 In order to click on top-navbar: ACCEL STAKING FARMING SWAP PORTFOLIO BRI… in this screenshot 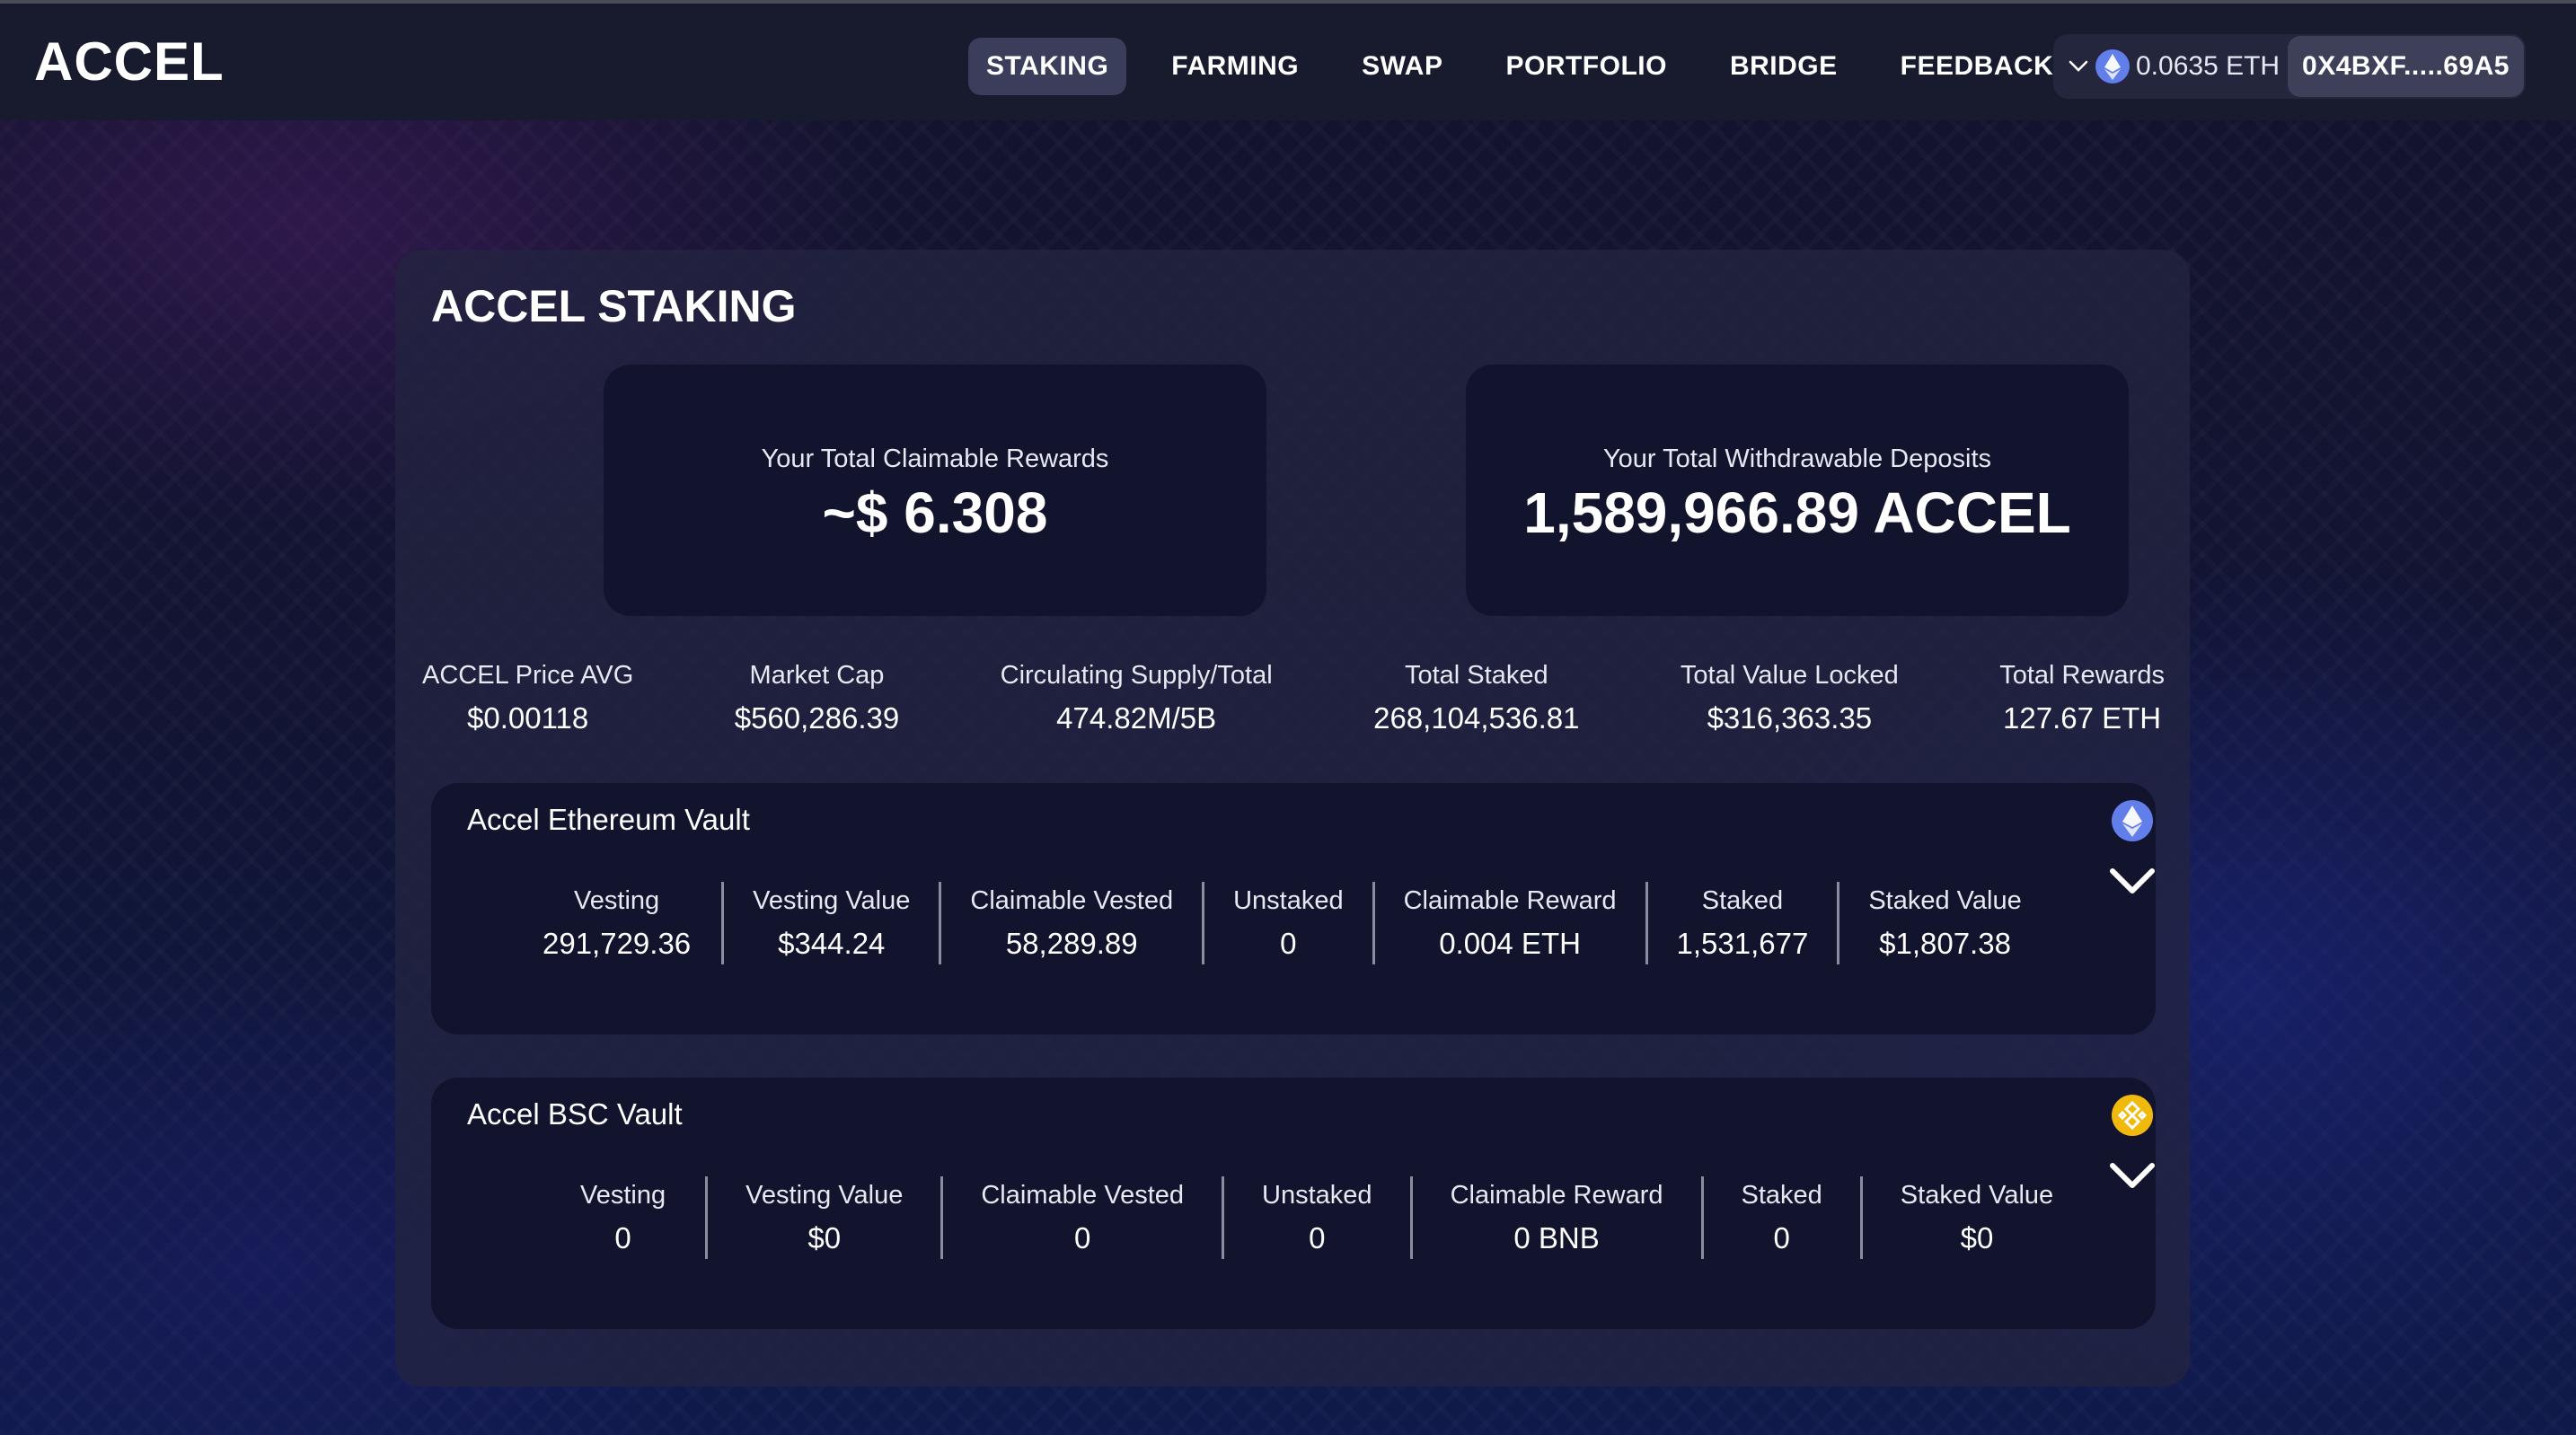, I will do `click(1288, 60)`.